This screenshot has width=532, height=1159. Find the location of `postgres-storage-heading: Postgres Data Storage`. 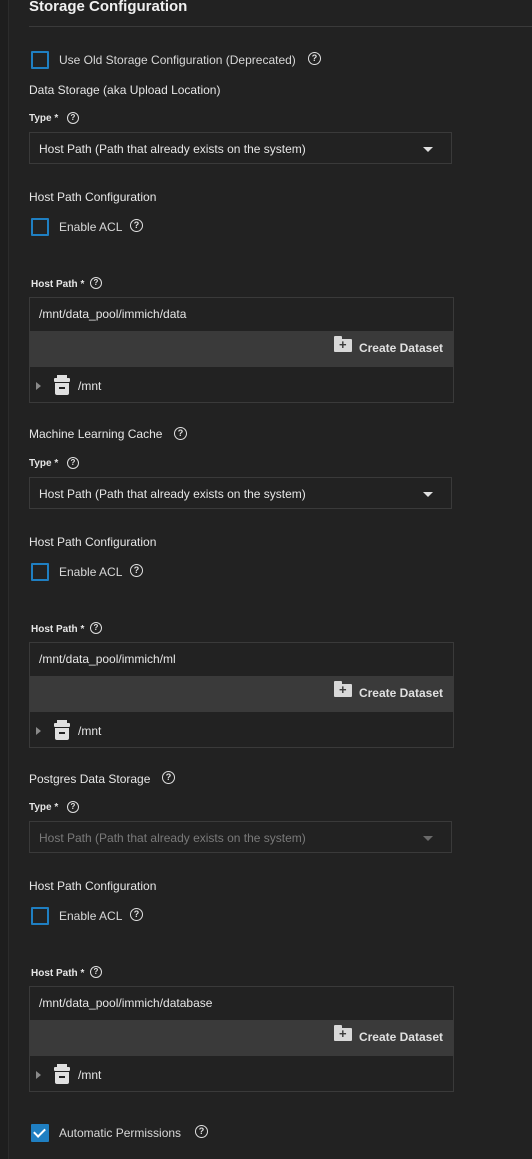

postgres-storage-heading: Postgres Data Storage is located at coordinates (90, 779).